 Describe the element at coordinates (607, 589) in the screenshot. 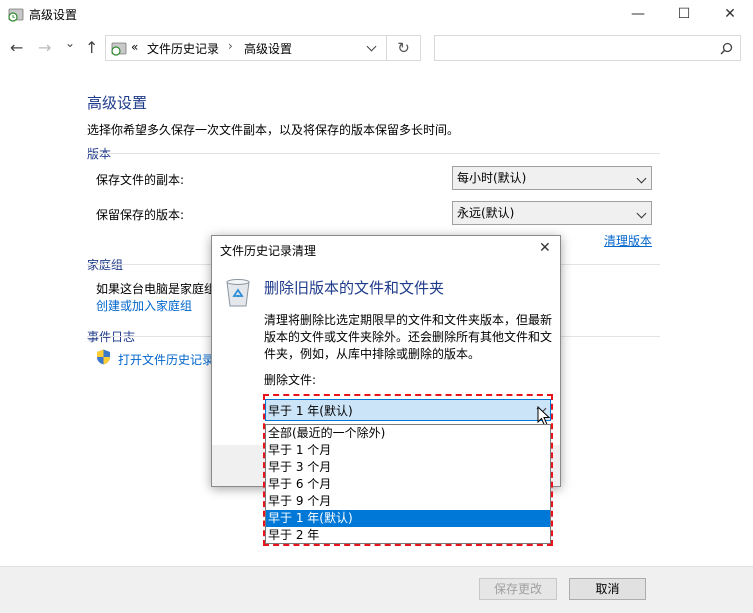

I see `cancel-button: 取消` at that location.